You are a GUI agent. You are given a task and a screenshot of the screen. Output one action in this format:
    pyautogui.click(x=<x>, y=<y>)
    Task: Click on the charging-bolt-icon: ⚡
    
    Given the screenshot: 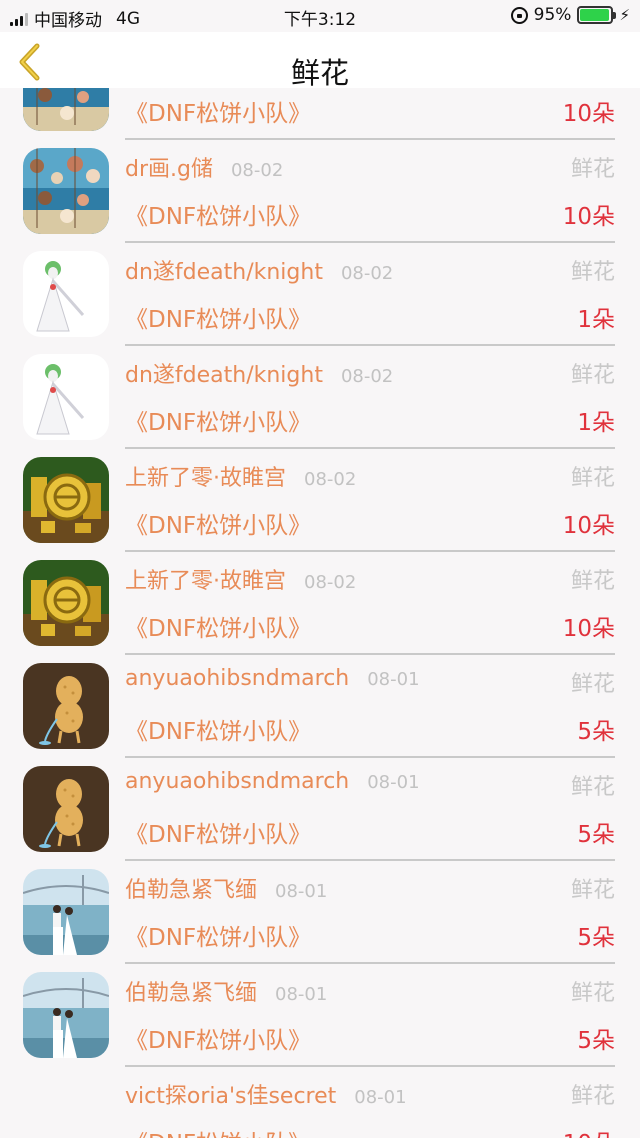 What is the action you would take?
    pyautogui.click(x=624, y=15)
    